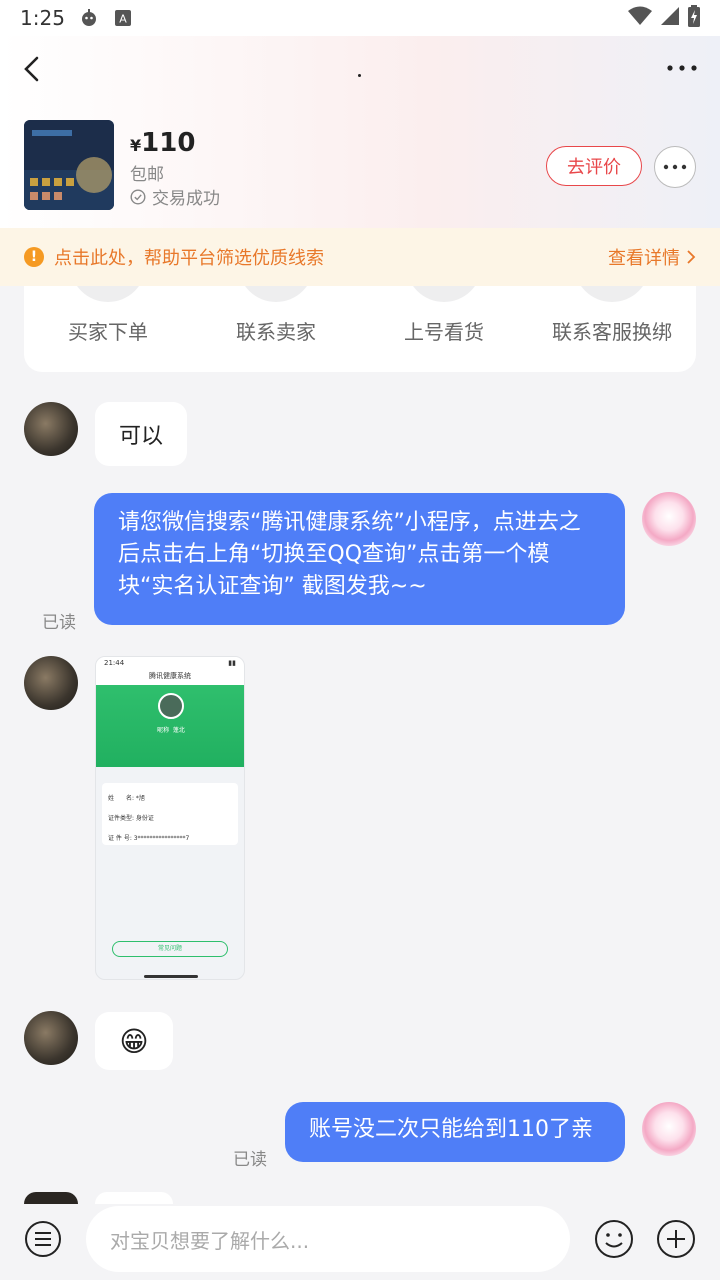 The height and width of the screenshot is (1280, 720). What do you see at coordinates (455, 1132) in the screenshot?
I see `message-bubble: 账号没二次只能给到110了亲` at bounding box center [455, 1132].